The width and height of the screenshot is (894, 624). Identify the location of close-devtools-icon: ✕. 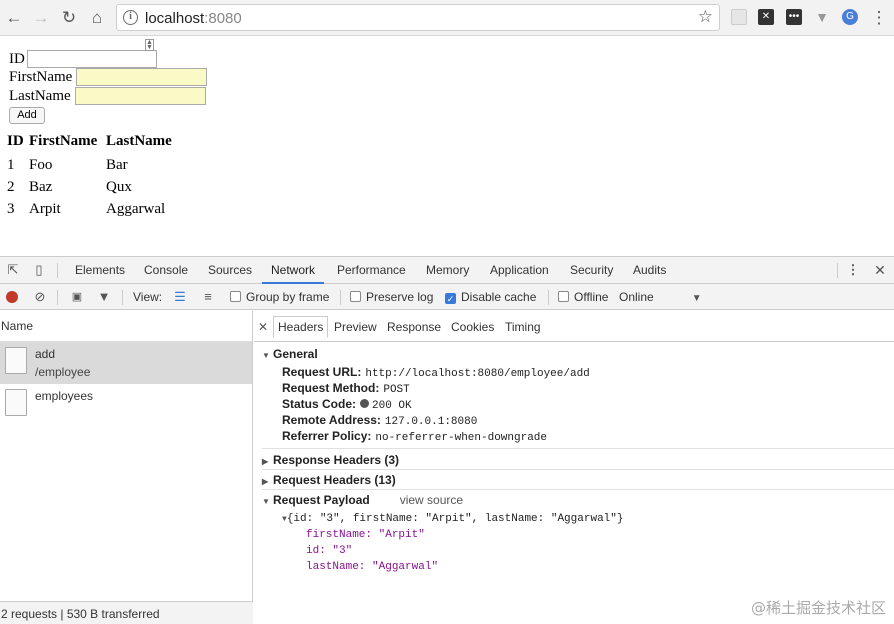
(880, 270).